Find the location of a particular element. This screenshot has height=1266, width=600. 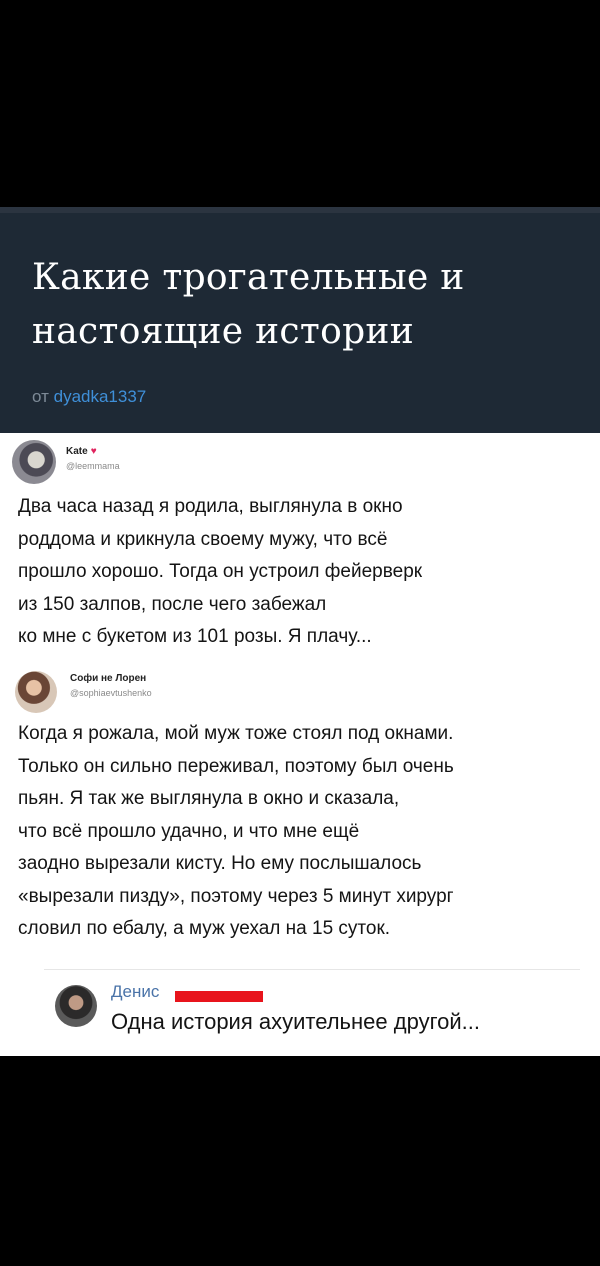

tweet-handle: @sophiaevtushenko is located at coordinates (111, 693).